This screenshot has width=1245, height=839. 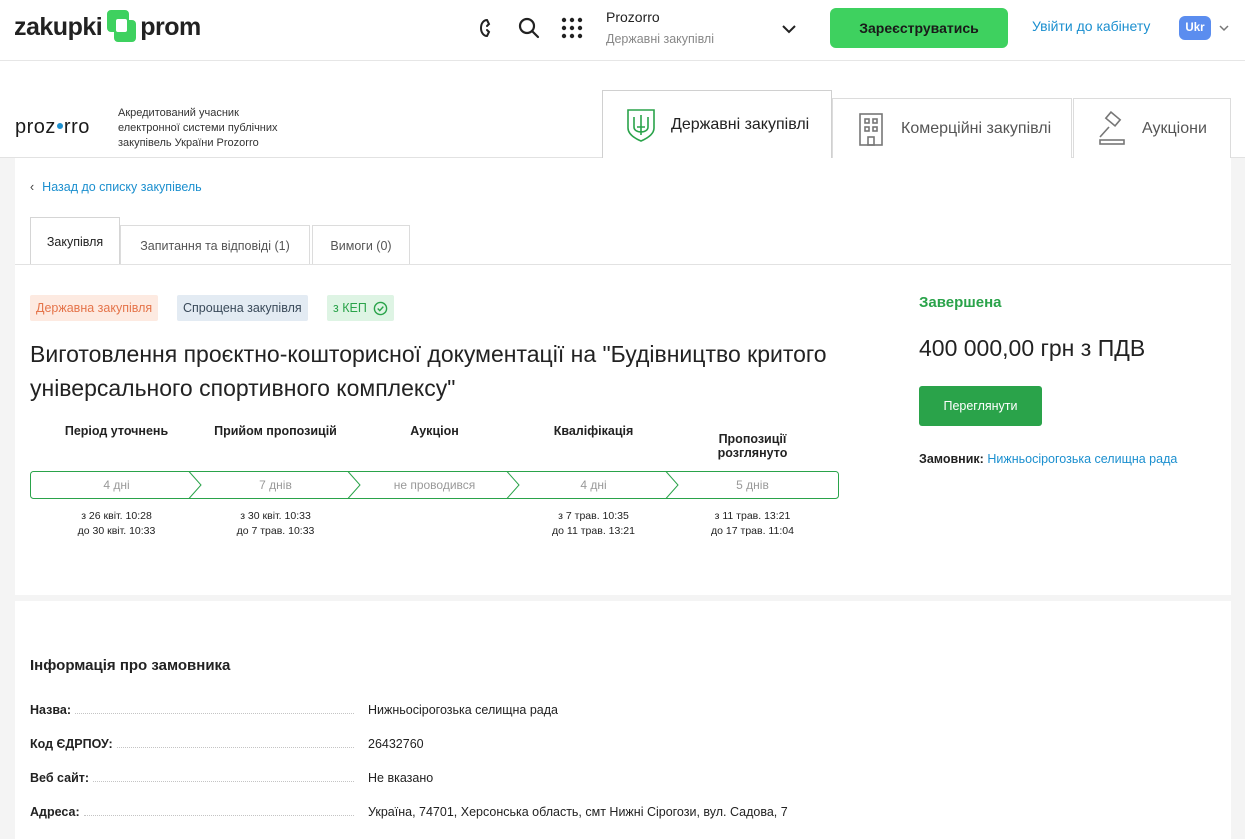 I want to click on tab-commercial-procurement: Комерційні закупівлі, so click(x=952, y=128).